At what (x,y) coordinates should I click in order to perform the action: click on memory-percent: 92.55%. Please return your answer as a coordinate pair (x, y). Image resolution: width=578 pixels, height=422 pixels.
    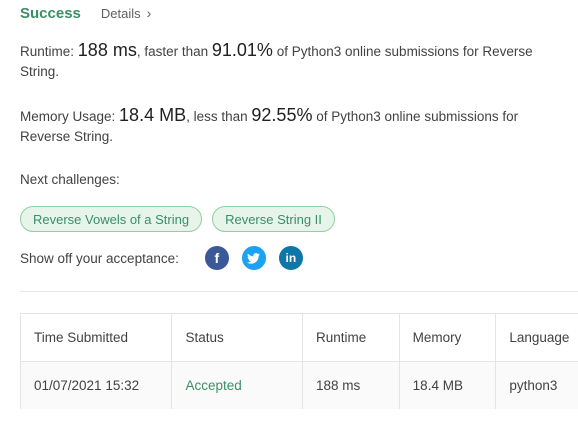
    Looking at the image, I should click on (282, 115).